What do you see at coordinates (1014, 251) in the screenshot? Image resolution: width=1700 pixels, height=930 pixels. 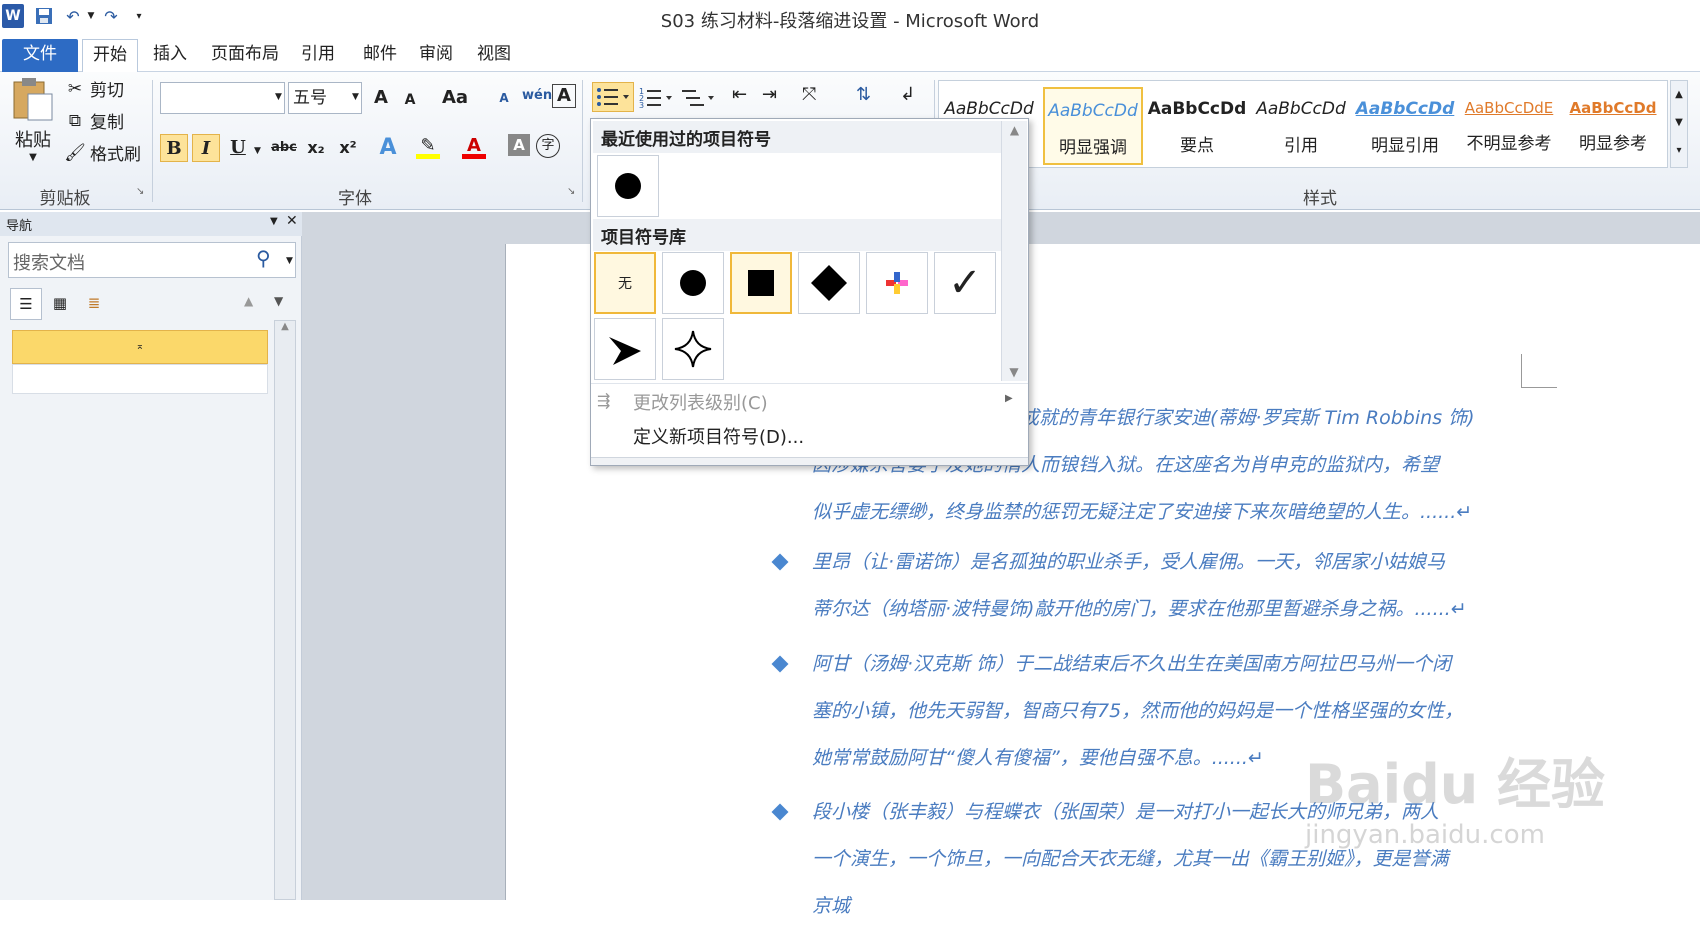 I see `dropdown-scrollbar: ▲ ▼` at bounding box center [1014, 251].